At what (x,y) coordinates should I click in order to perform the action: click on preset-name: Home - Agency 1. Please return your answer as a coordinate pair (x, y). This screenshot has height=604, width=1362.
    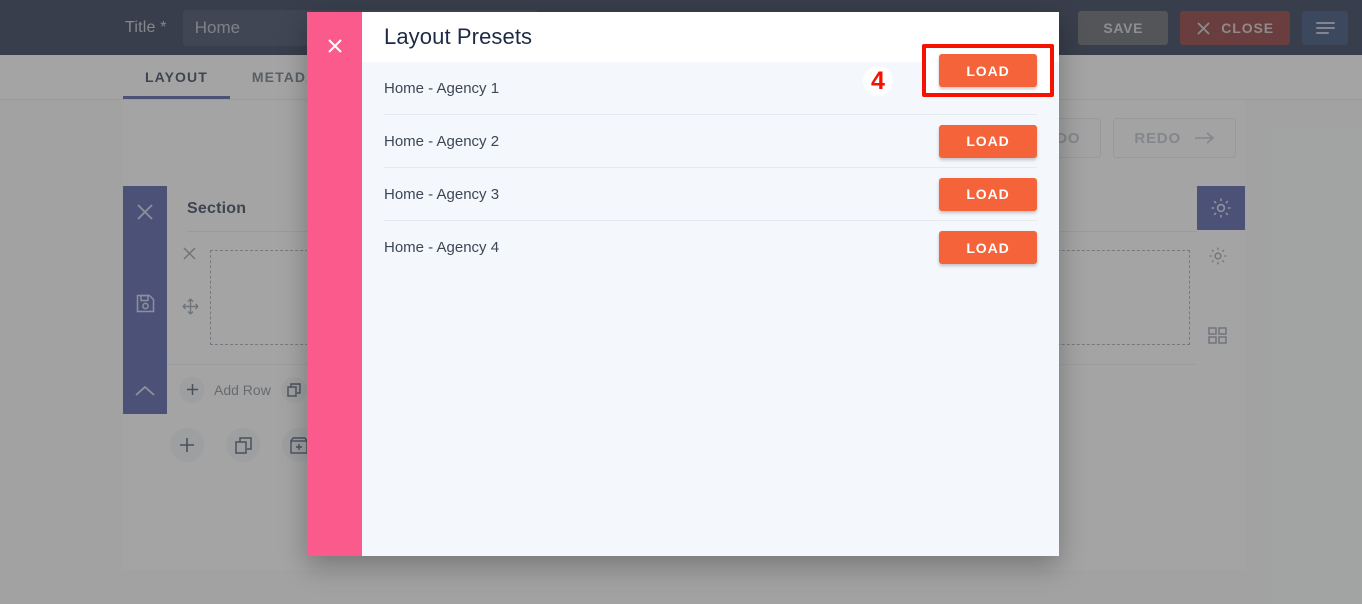
    Looking at the image, I should click on (442, 88).